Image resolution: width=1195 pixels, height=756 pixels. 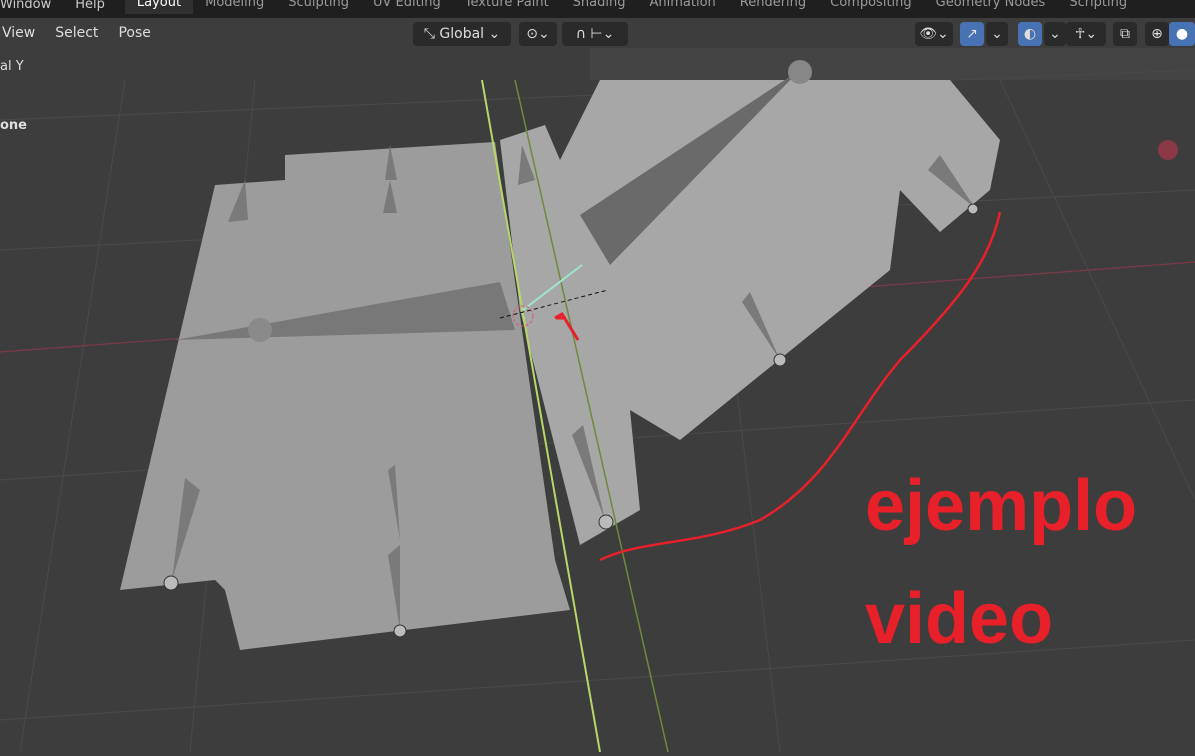 I want to click on overlays-icon: ◐, so click(x=1030, y=34).